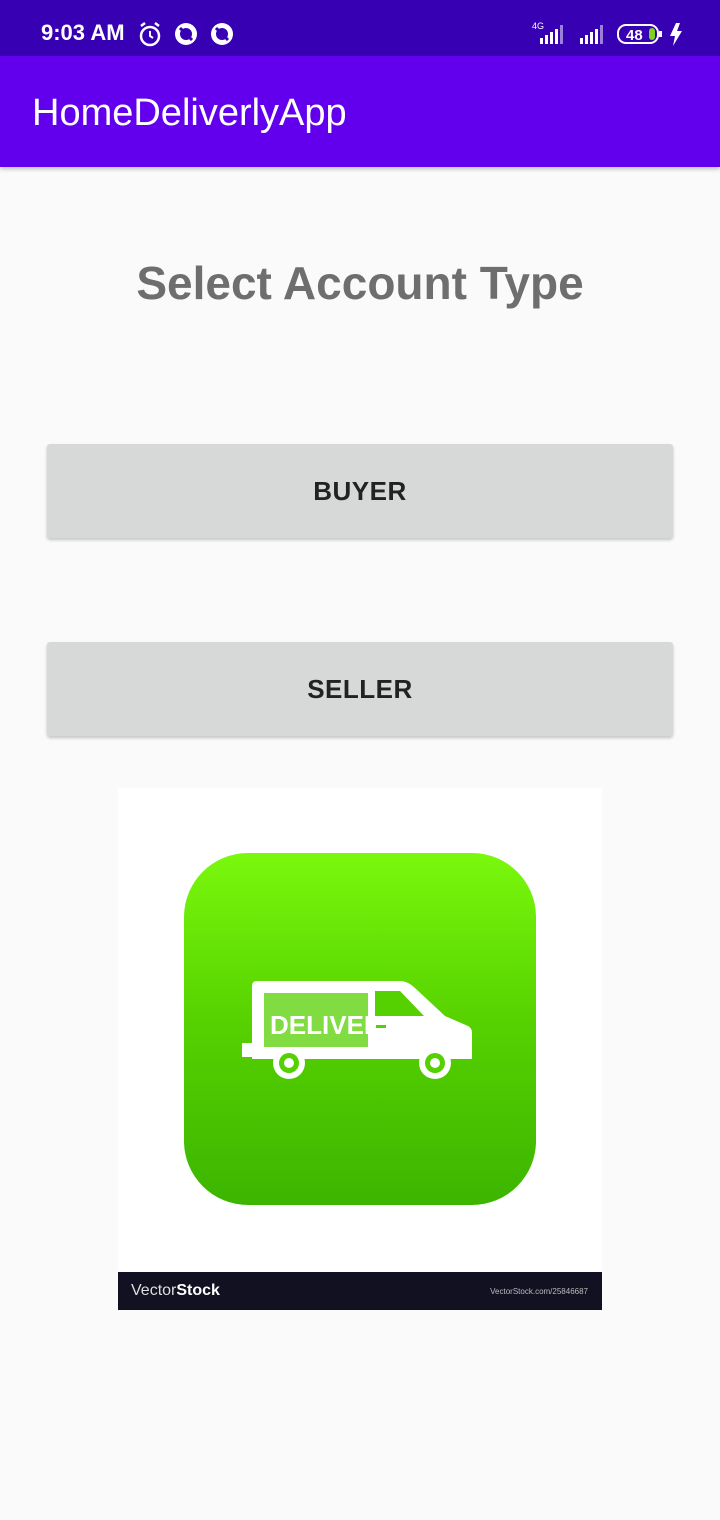 The height and width of the screenshot is (1520, 720). I want to click on battery-icon: 48, so click(639, 34).